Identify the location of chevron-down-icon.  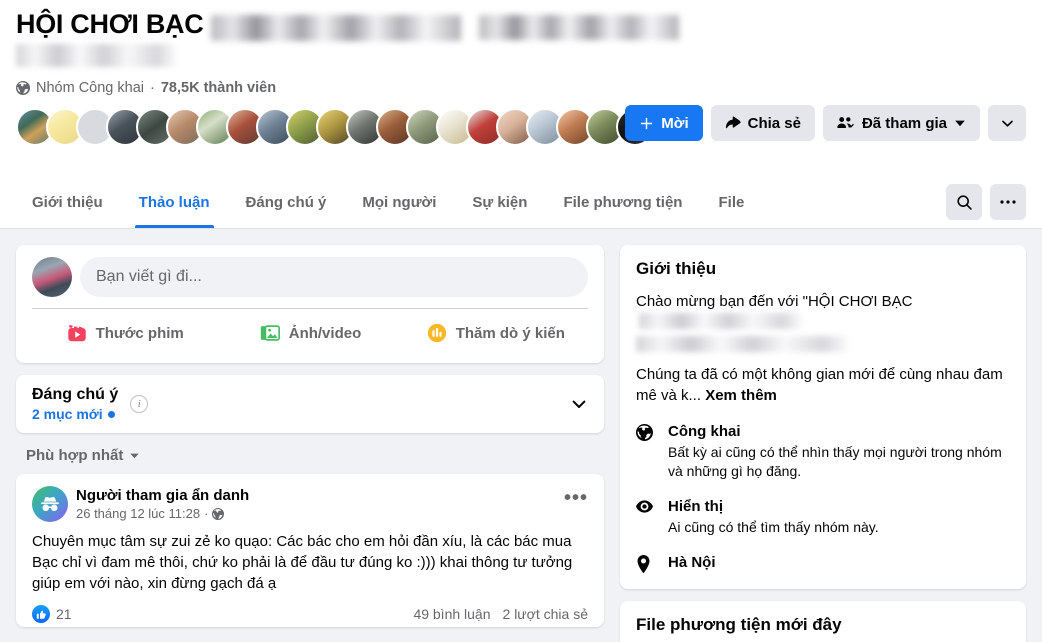
(960, 123).